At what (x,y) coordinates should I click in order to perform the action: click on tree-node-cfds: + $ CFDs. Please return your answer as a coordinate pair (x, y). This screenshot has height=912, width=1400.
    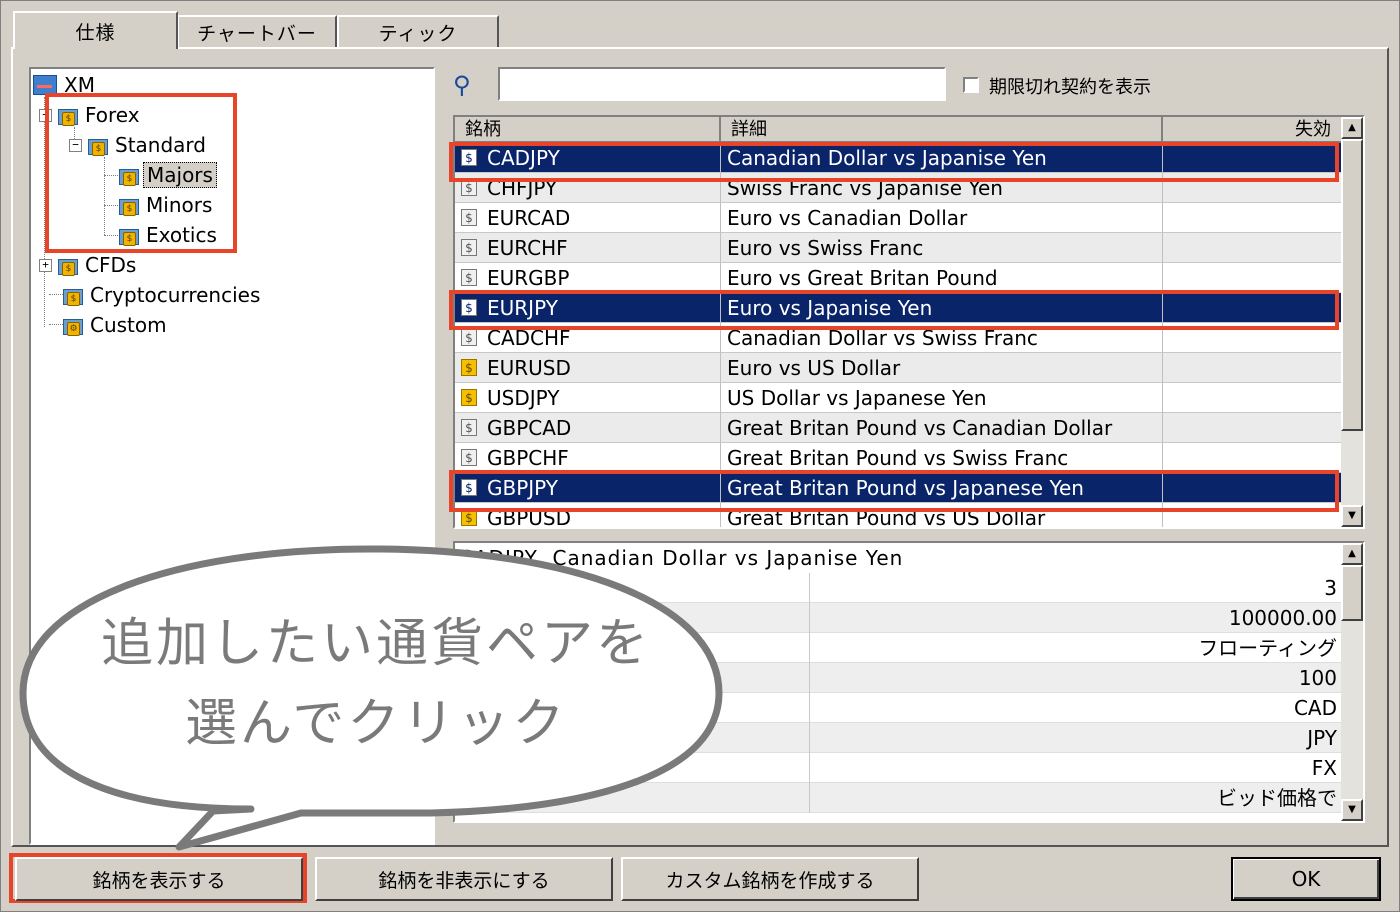
    Looking at the image, I should click on (89, 265).